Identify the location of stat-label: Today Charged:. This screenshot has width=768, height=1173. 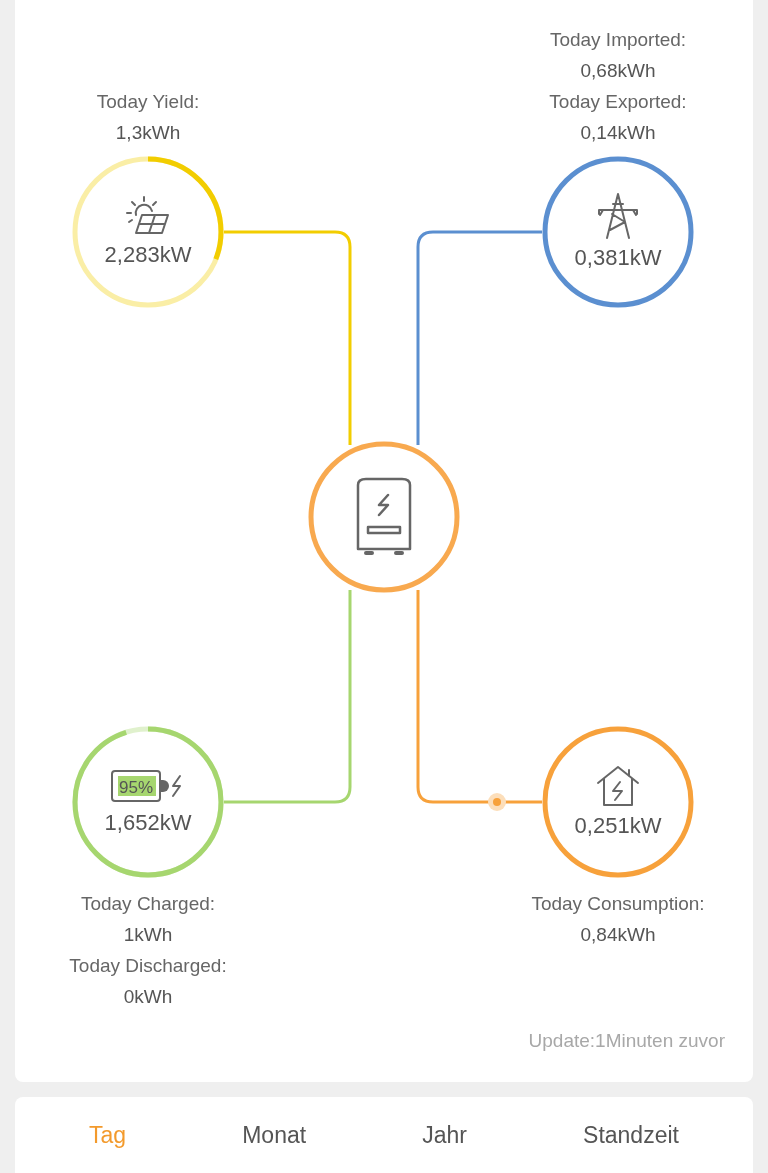
(148, 904).